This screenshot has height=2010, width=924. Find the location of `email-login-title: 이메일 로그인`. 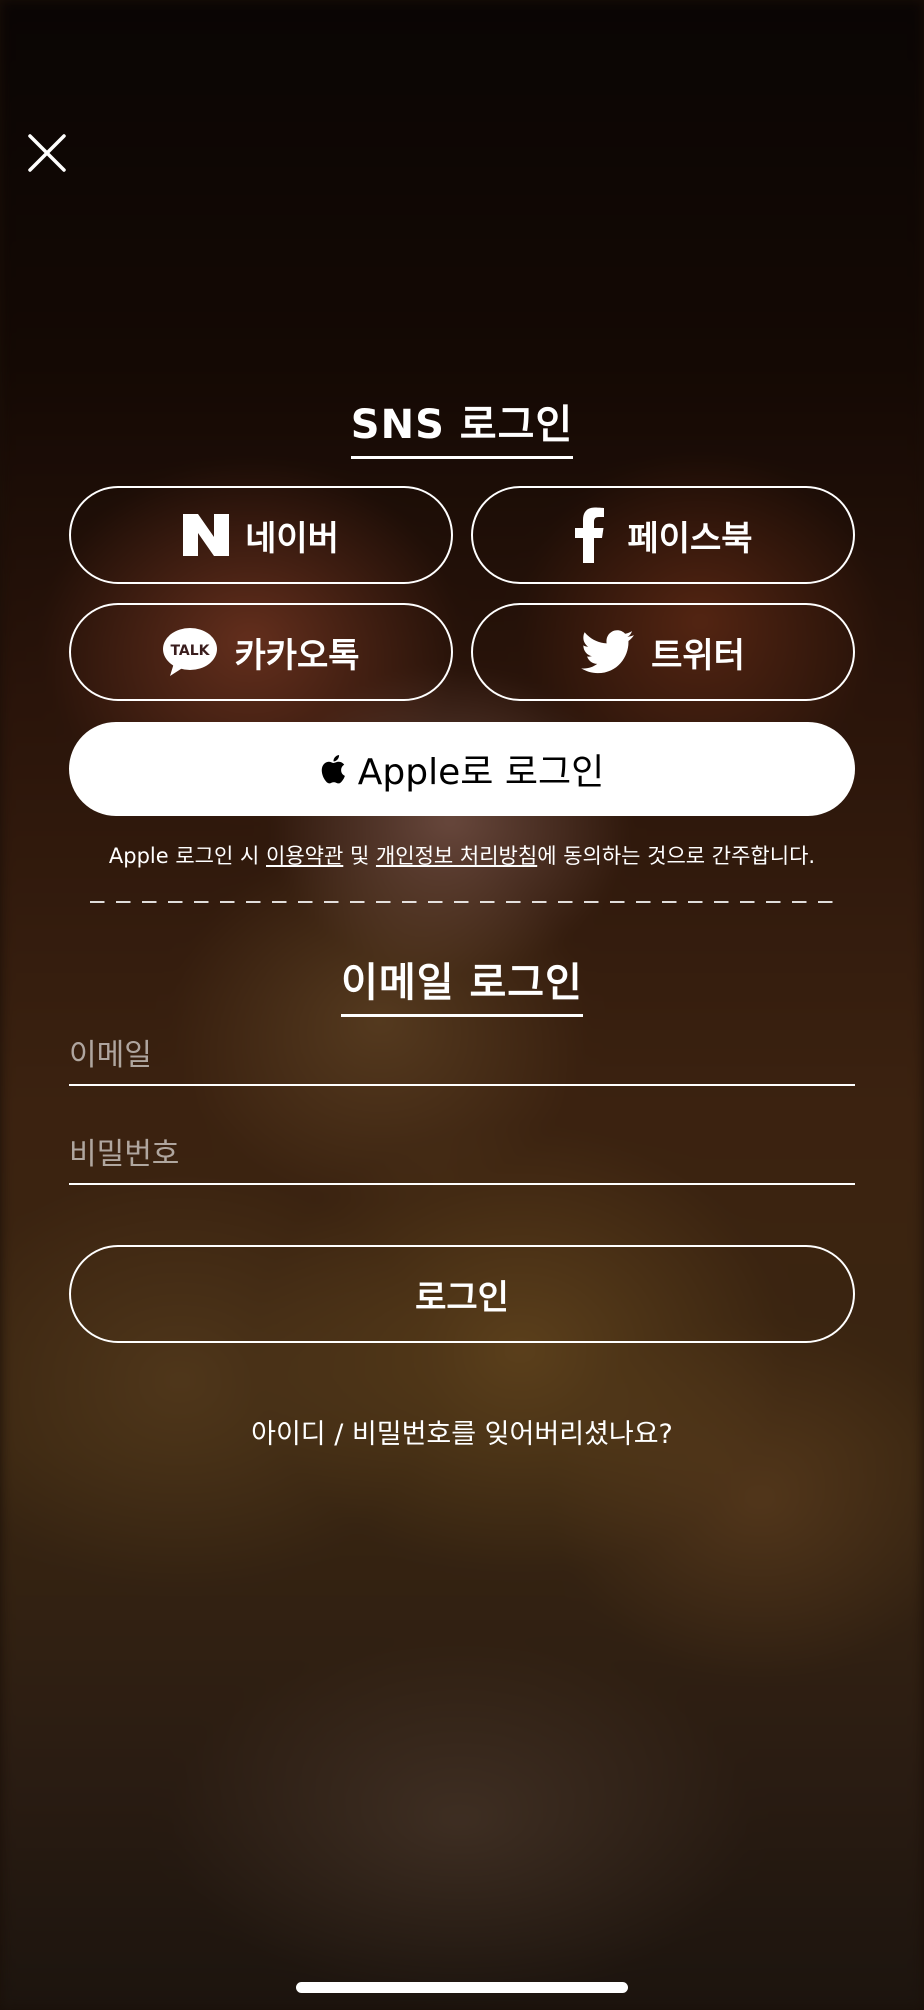

email-login-title: 이메일 로그인 is located at coordinates (462, 983).